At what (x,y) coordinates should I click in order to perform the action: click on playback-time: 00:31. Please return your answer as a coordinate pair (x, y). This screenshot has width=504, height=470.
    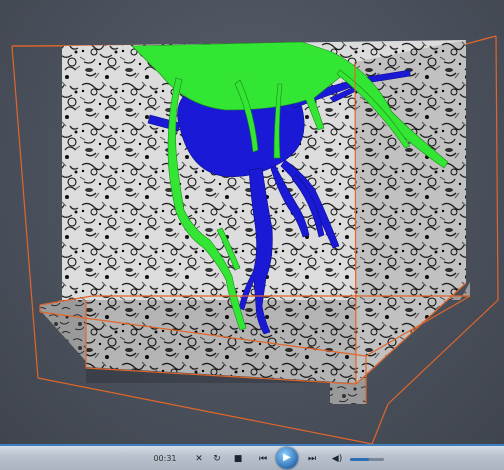
    Looking at the image, I should click on (165, 458).